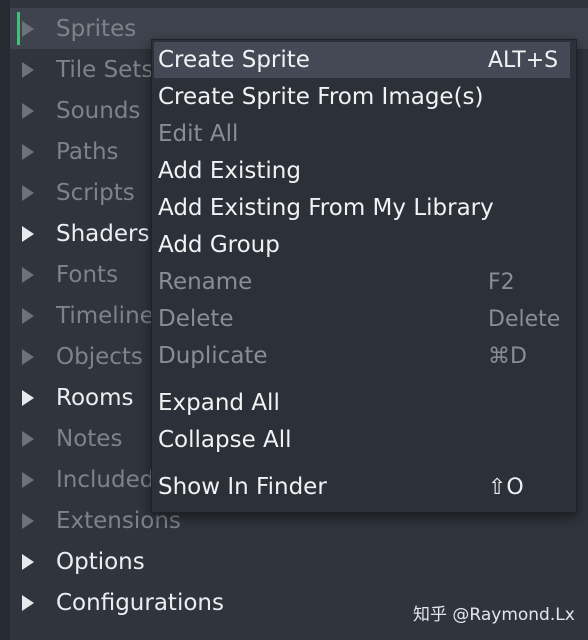  Describe the element at coordinates (196, 319) in the screenshot. I see `menu-item-label: Delete` at that location.